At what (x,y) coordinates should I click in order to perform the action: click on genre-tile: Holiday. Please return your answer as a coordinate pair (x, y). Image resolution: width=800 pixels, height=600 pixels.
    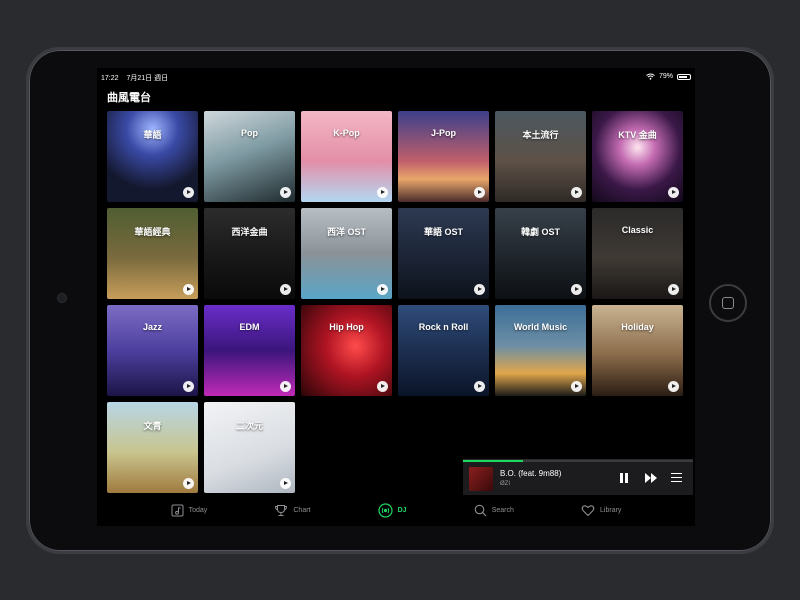
    Looking at the image, I should click on (637, 350).